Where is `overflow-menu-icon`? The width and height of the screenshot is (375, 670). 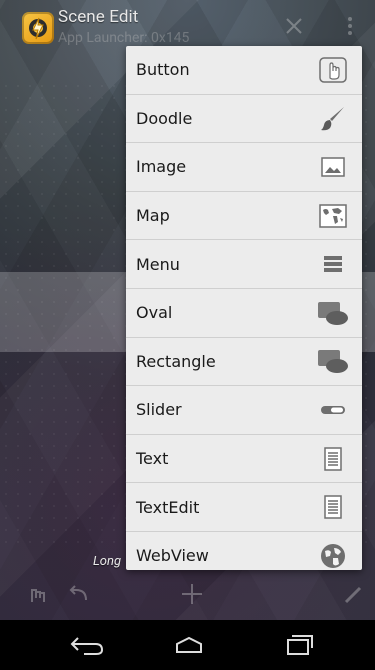 overflow-menu-icon is located at coordinates (350, 26).